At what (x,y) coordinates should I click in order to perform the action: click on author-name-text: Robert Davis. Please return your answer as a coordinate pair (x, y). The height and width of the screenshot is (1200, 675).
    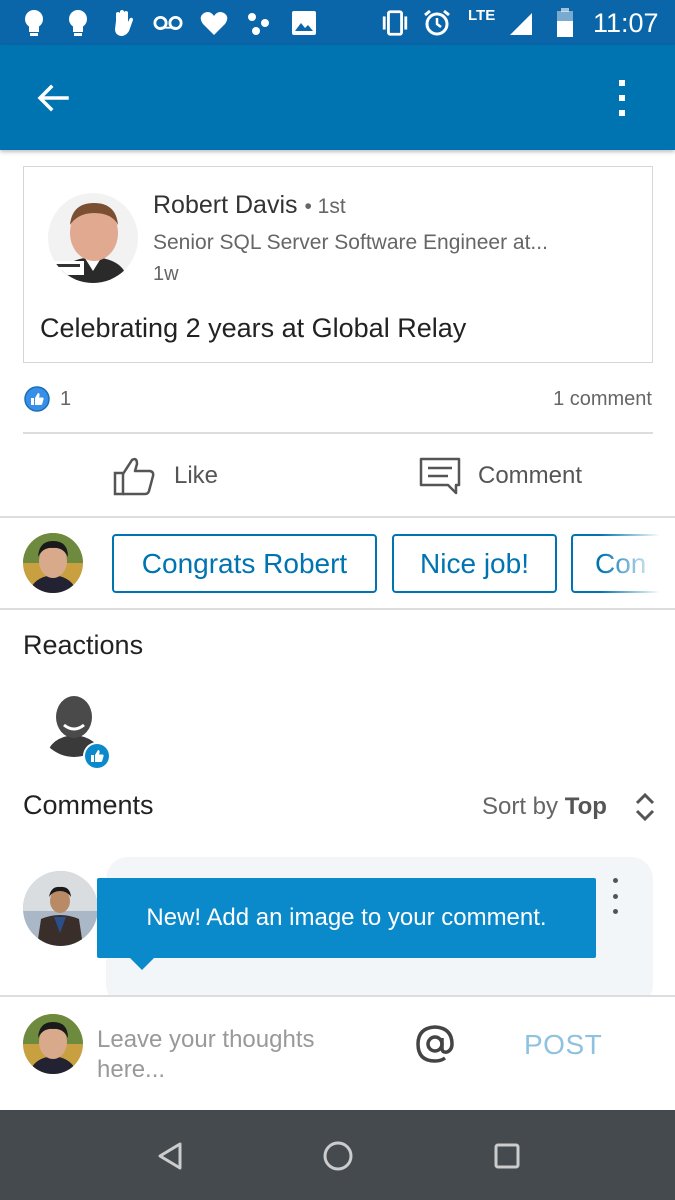
    Looking at the image, I should click on (225, 205).